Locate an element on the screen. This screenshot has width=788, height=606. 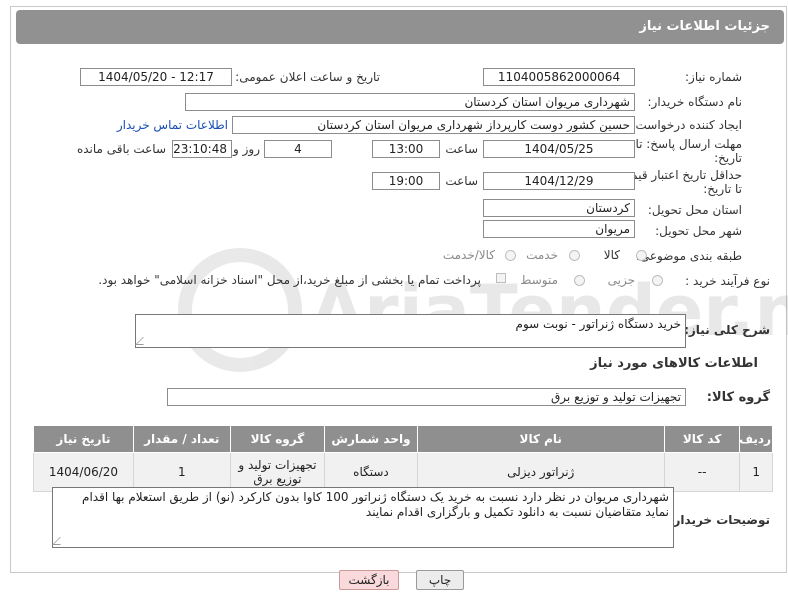
column-header-code: کد کالا is located at coordinates (702, 439).